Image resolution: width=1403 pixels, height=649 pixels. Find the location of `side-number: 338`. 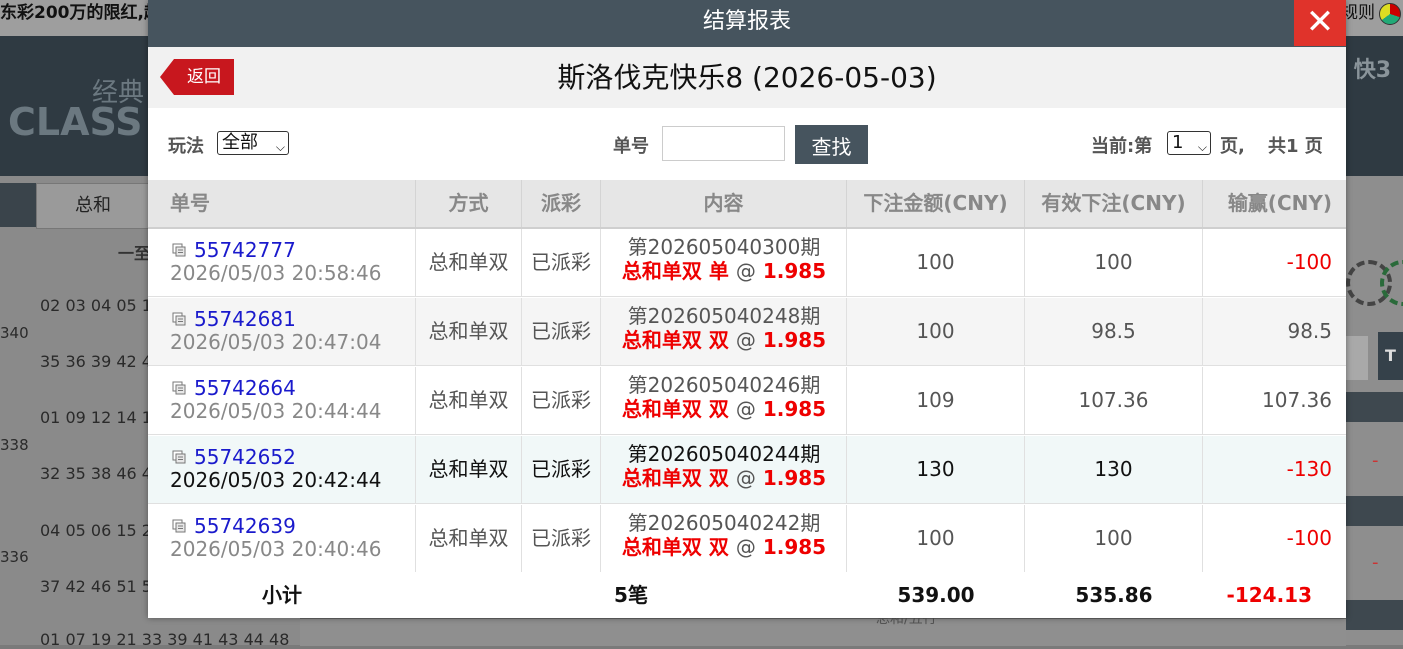

side-number: 338 is located at coordinates (14, 445).